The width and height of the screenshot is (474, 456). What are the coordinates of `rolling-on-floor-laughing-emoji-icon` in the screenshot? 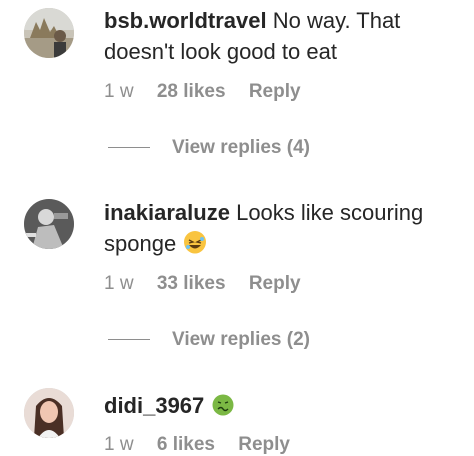 It's located at (195, 242).